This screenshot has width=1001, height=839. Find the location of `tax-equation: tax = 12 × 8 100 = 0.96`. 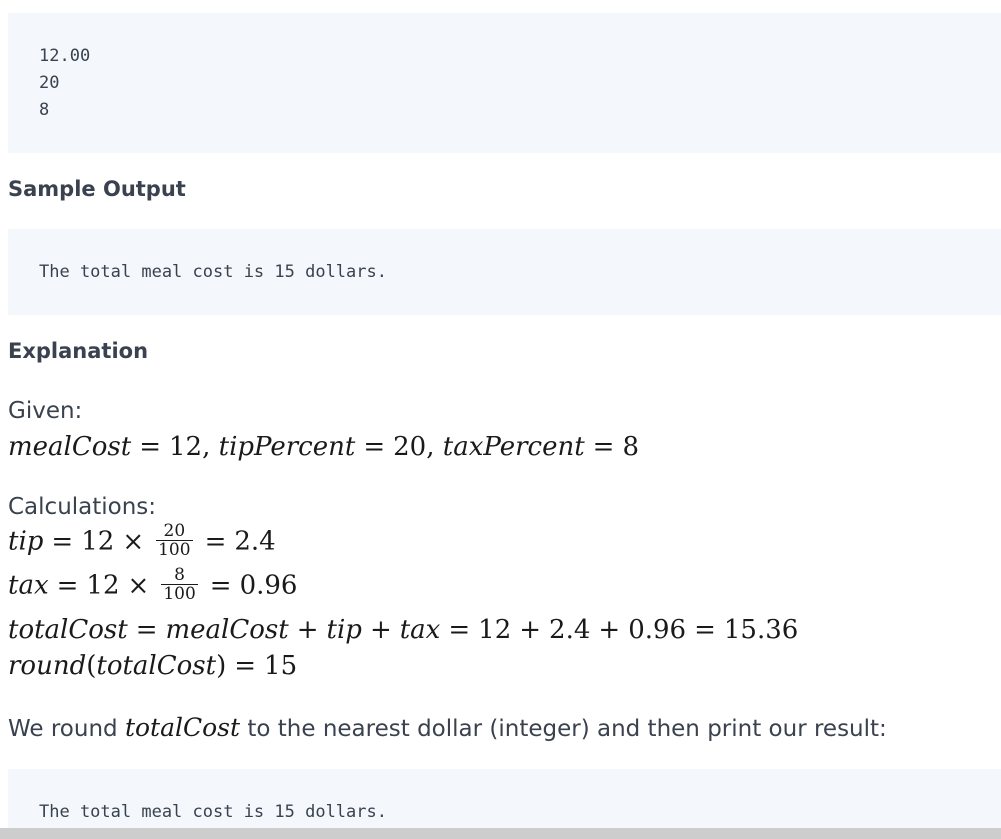

tax-equation: tax = 12 × 8 100 = 0.96 is located at coordinates (153, 584).